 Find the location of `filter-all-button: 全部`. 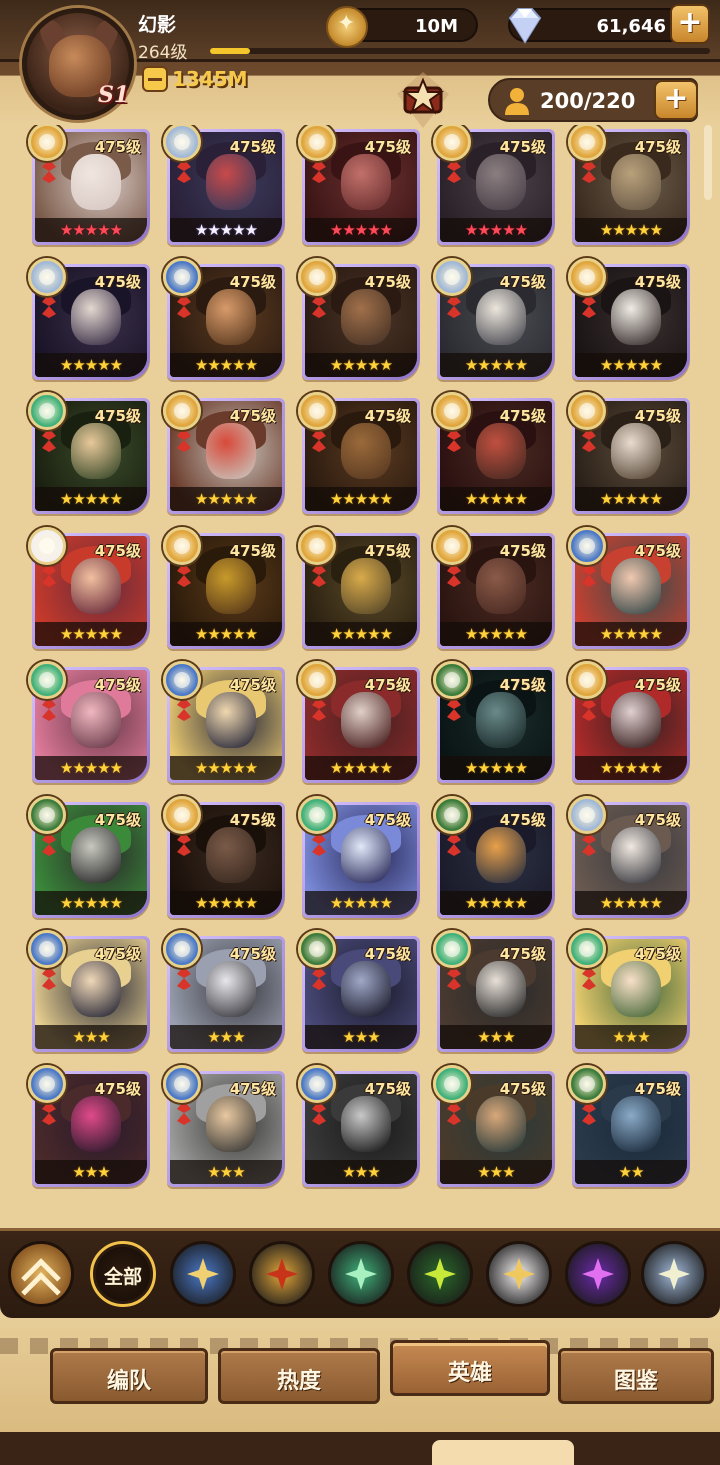

filter-all-button: 全部 is located at coordinates (123, 1274).